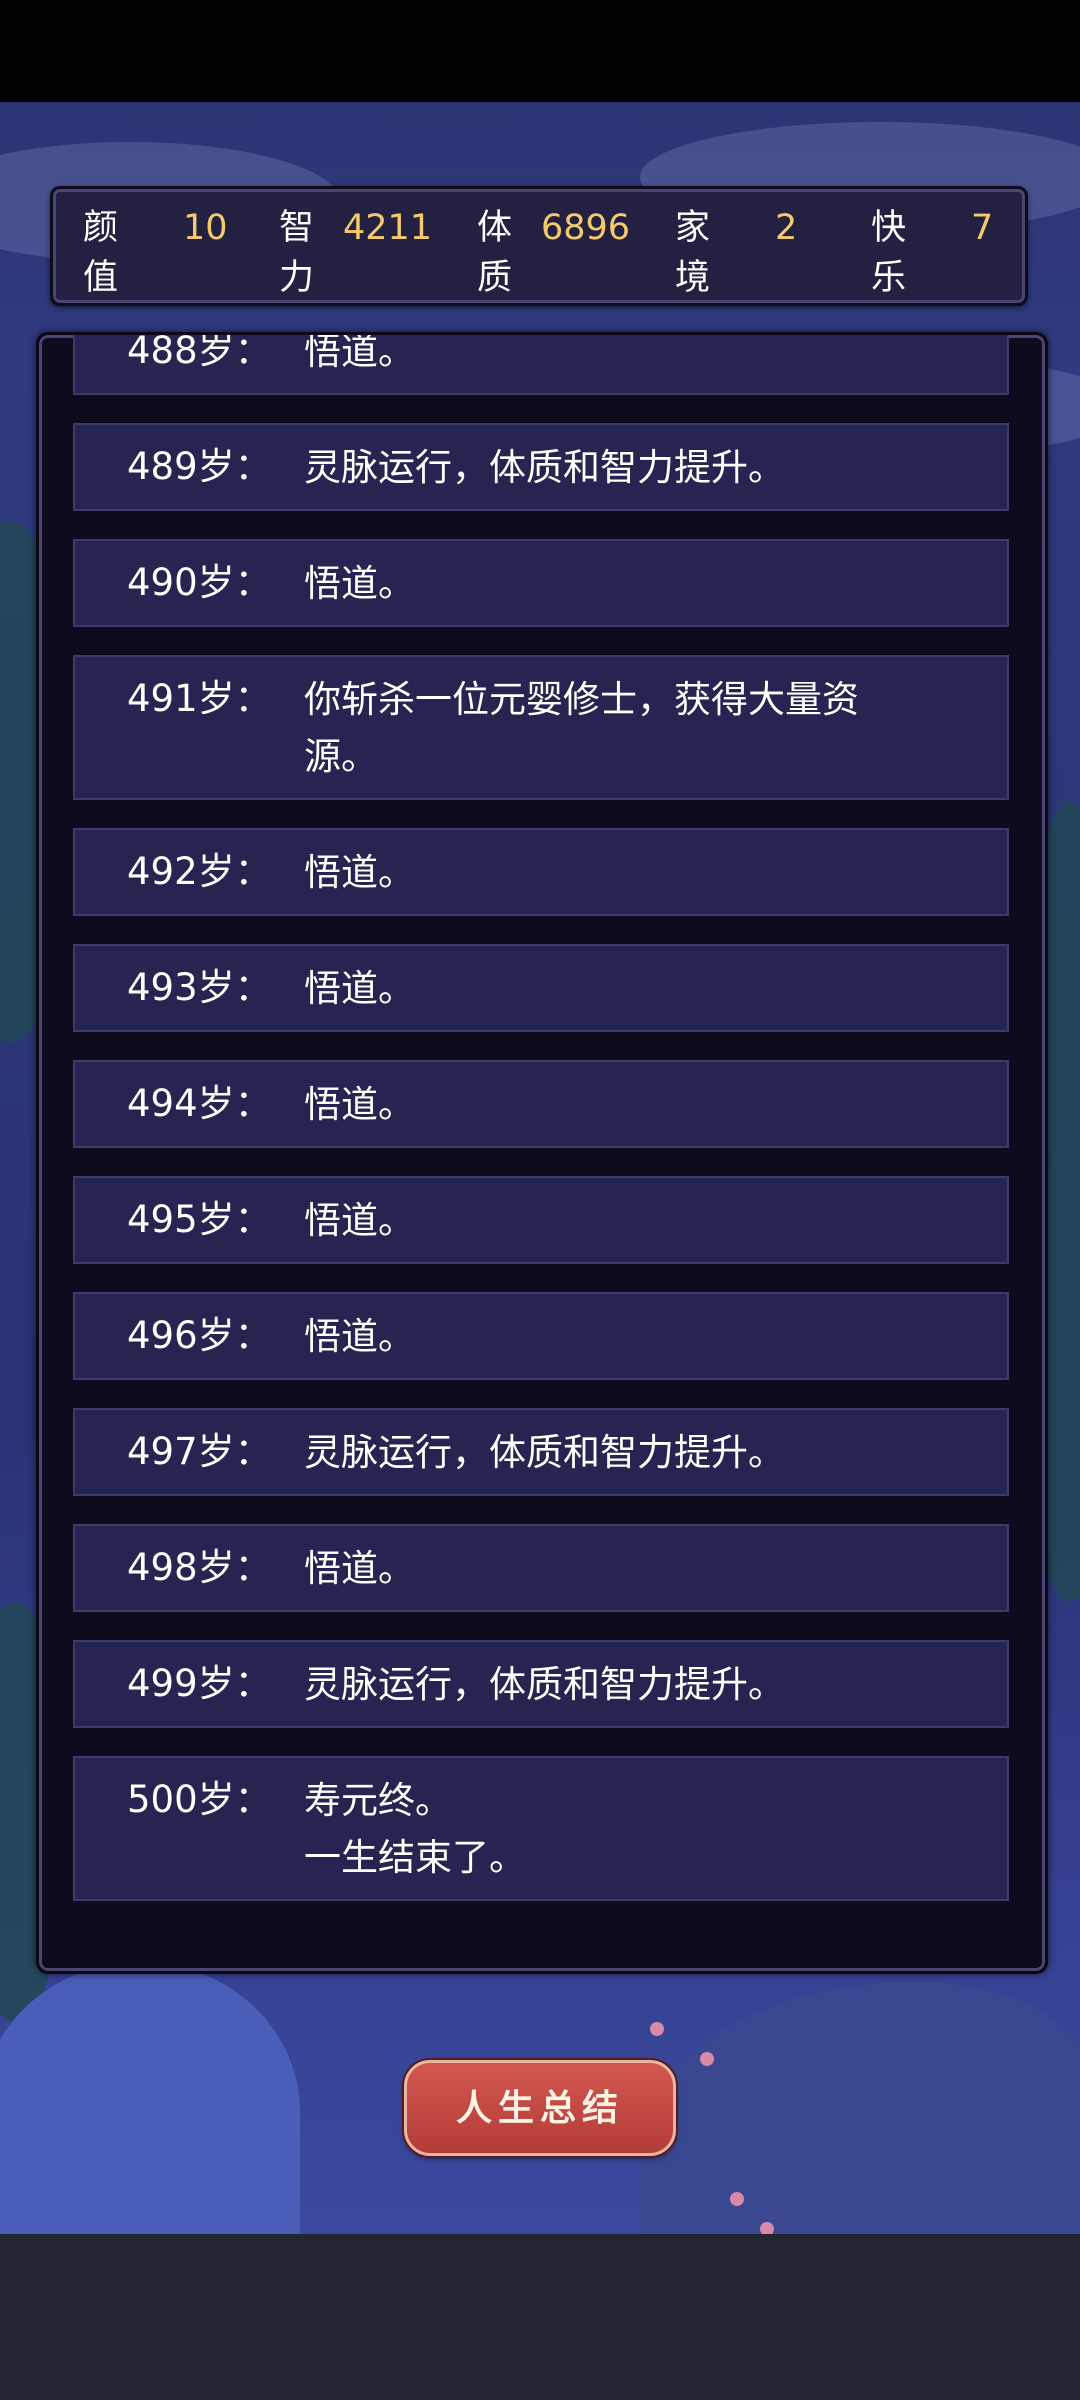 The height and width of the screenshot is (2400, 1080). I want to click on log-entry: 498岁： 悟道。, so click(541, 1568).